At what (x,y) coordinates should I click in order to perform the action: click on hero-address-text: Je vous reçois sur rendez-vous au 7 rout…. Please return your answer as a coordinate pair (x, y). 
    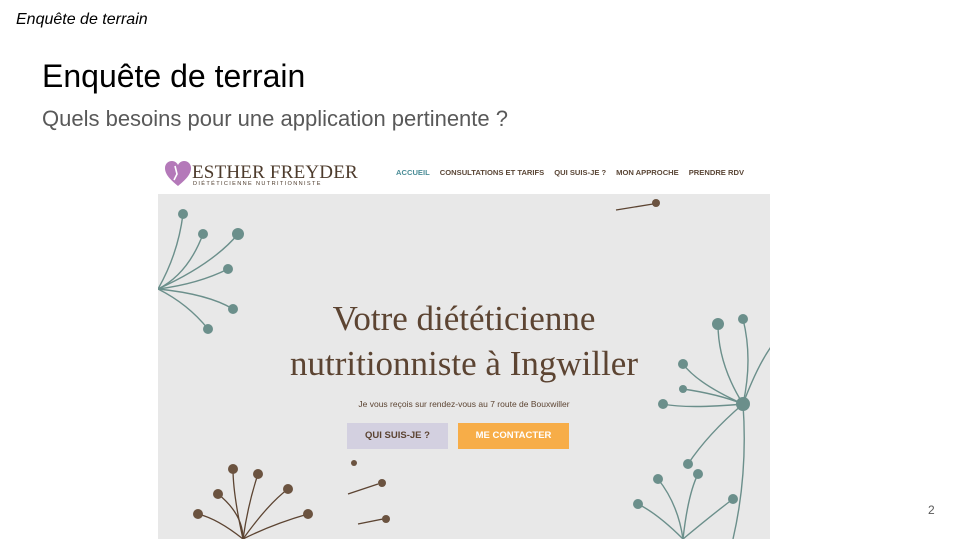
    Looking at the image, I should click on (464, 404).